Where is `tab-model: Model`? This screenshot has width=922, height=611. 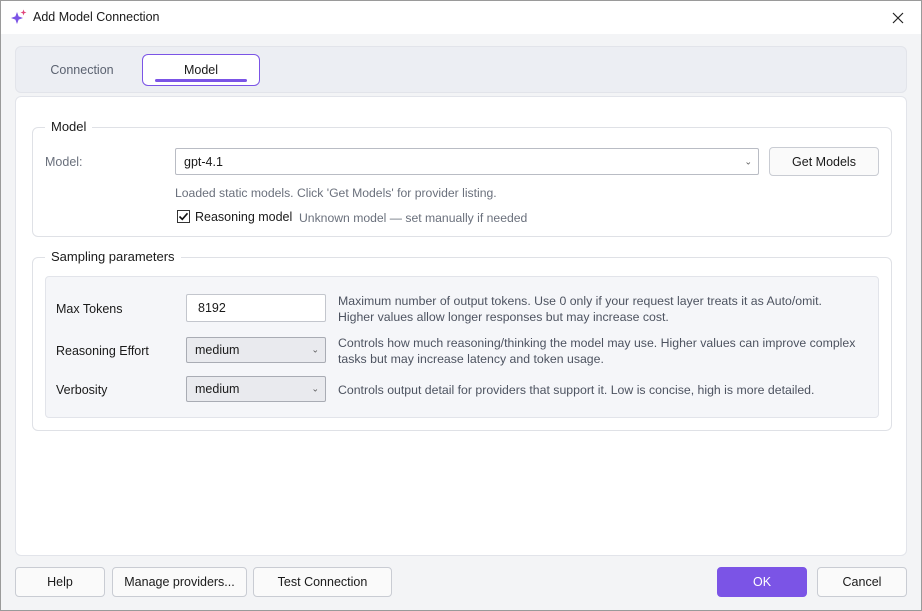
tab-model: Model is located at coordinates (201, 70).